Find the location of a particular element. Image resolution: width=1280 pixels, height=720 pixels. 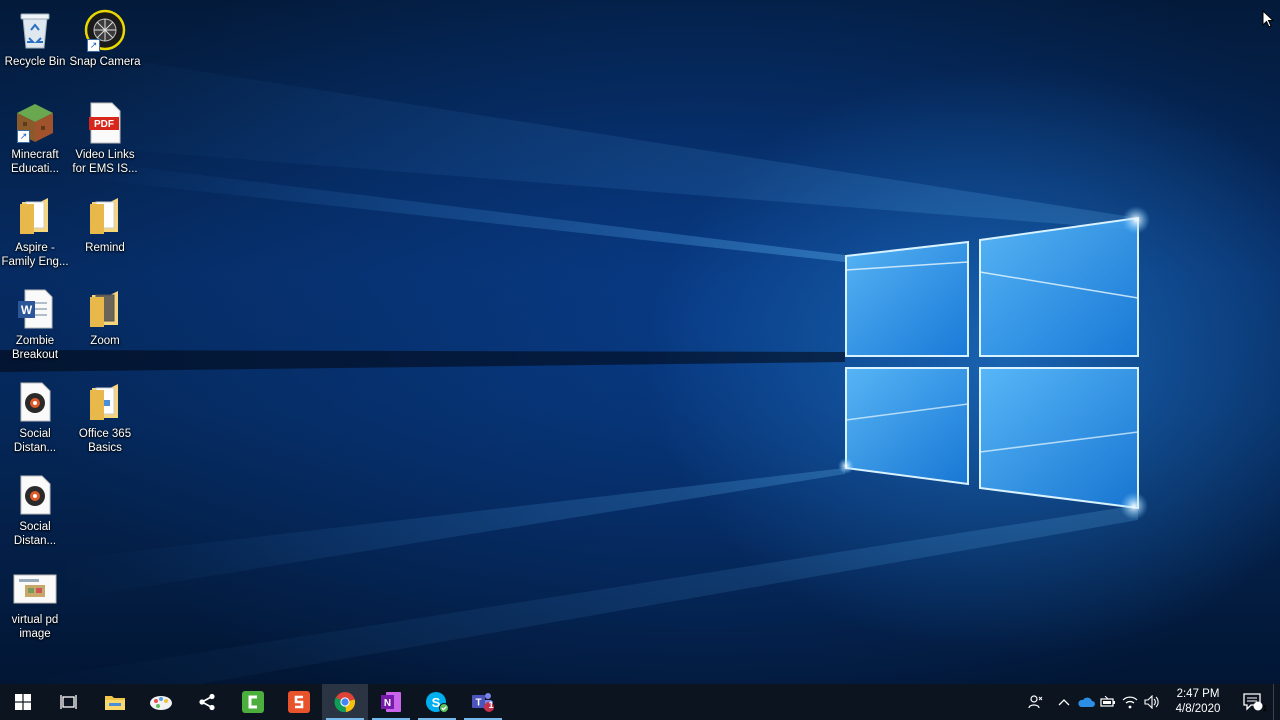

teams-button: T 1 is located at coordinates (483, 702).